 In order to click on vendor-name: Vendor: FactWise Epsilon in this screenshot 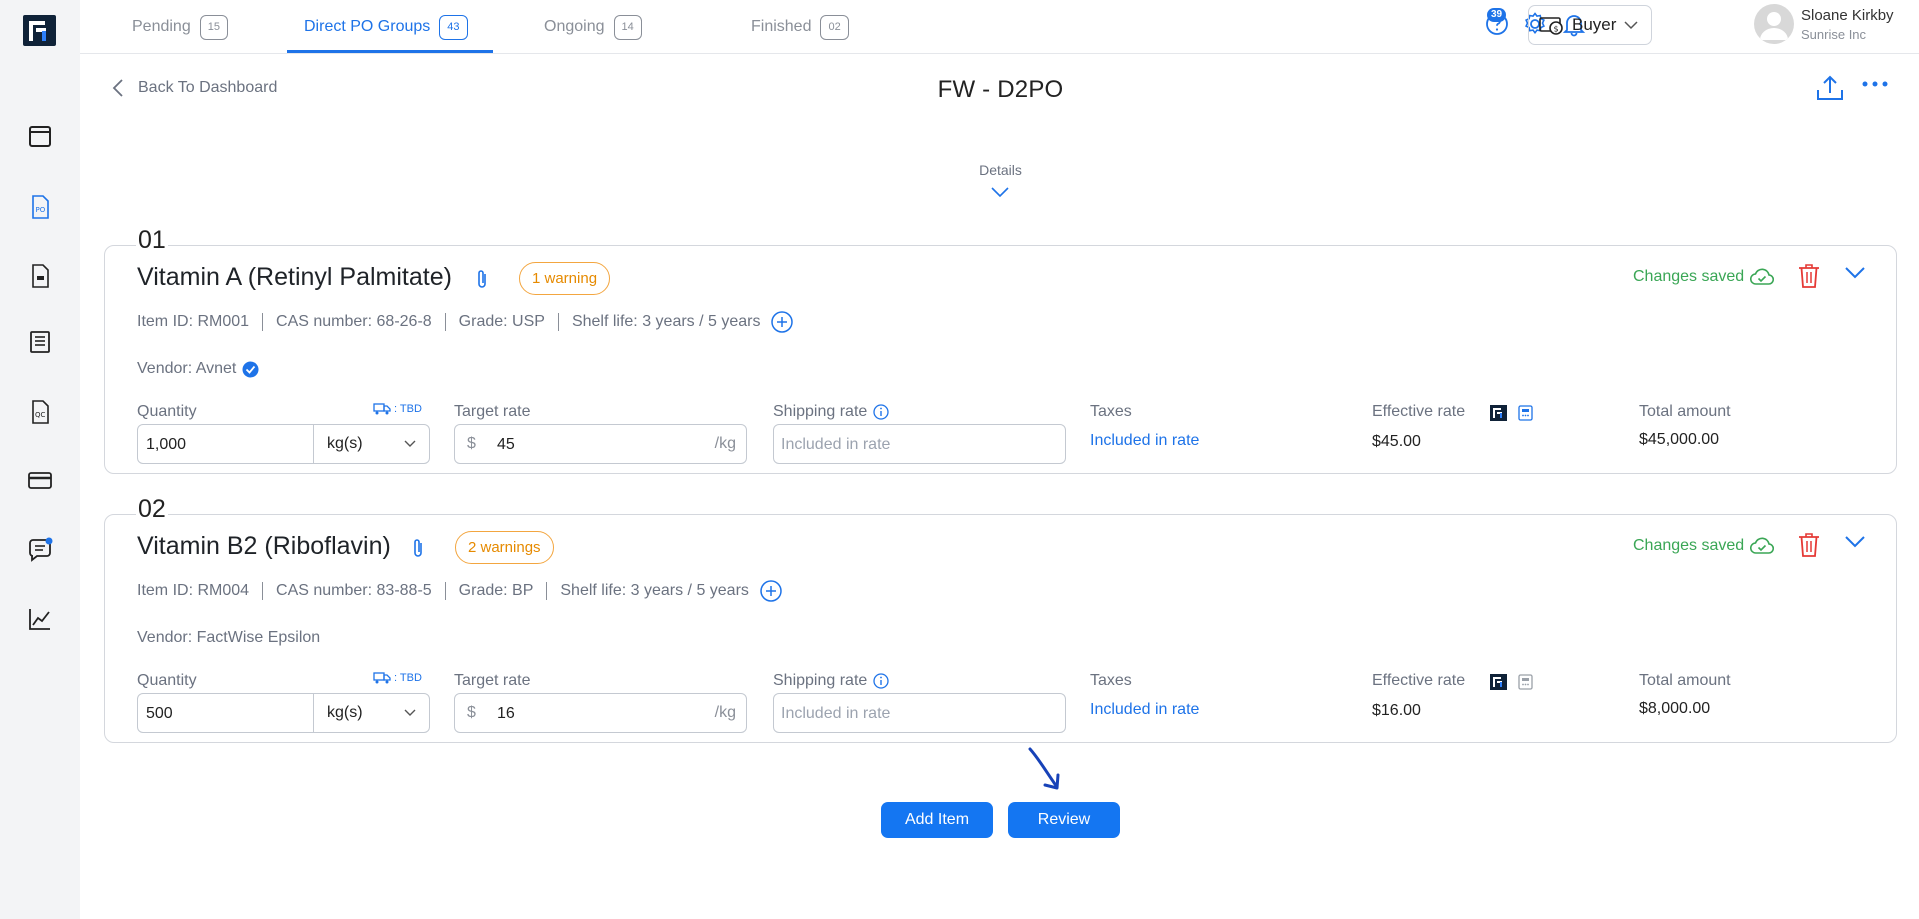, I will do `click(229, 637)`.